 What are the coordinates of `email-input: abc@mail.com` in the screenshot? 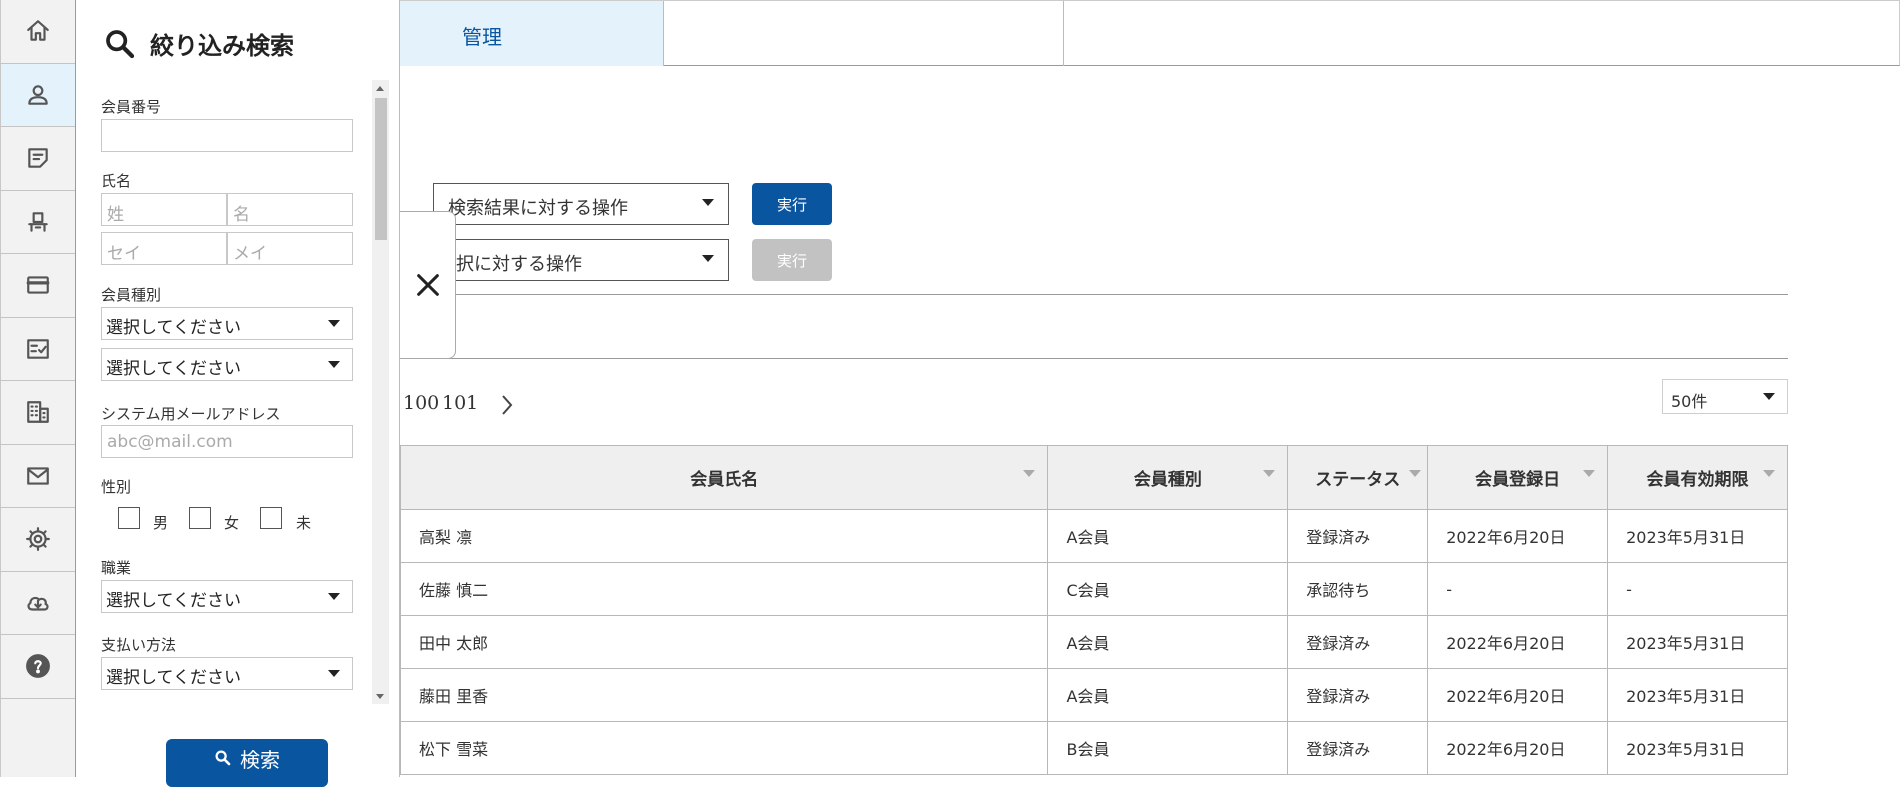 It's located at (227, 441).